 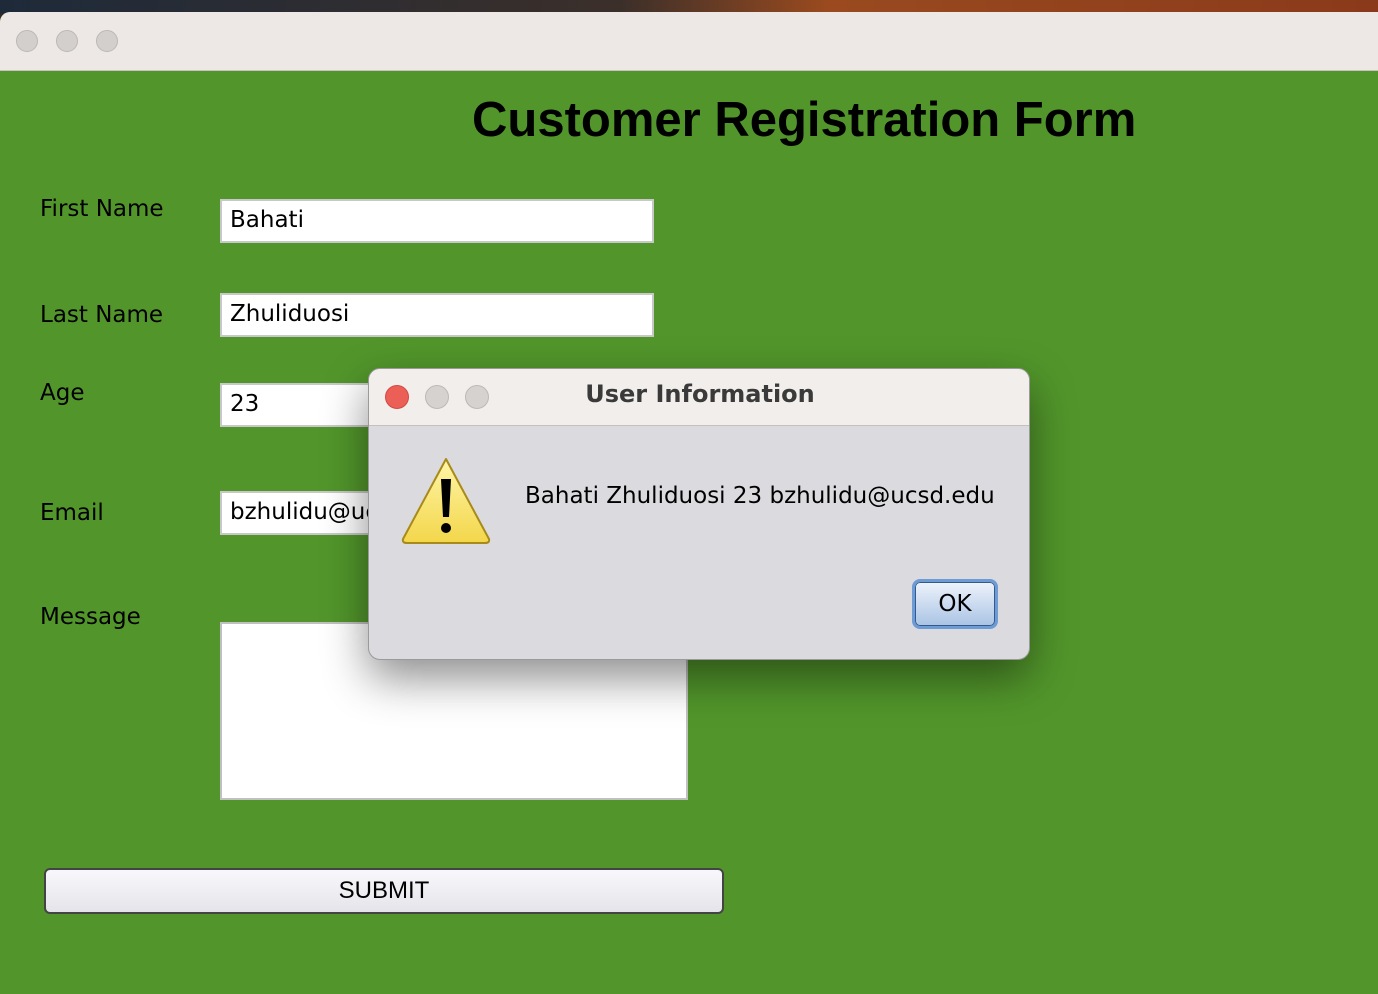 What do you see at coordinates (102, 209) in the screenshot?
I see `first-name-label: First Name` at bounding box center [102, 209].